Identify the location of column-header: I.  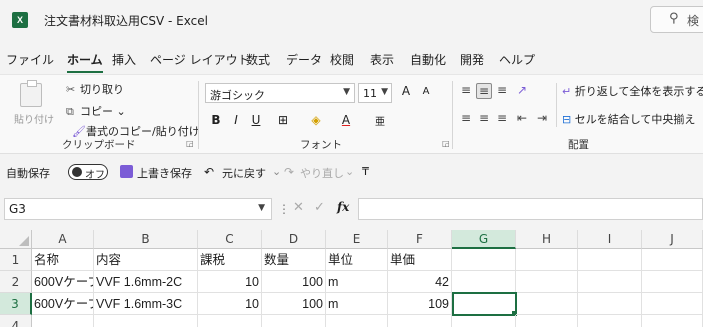
(610, 239).